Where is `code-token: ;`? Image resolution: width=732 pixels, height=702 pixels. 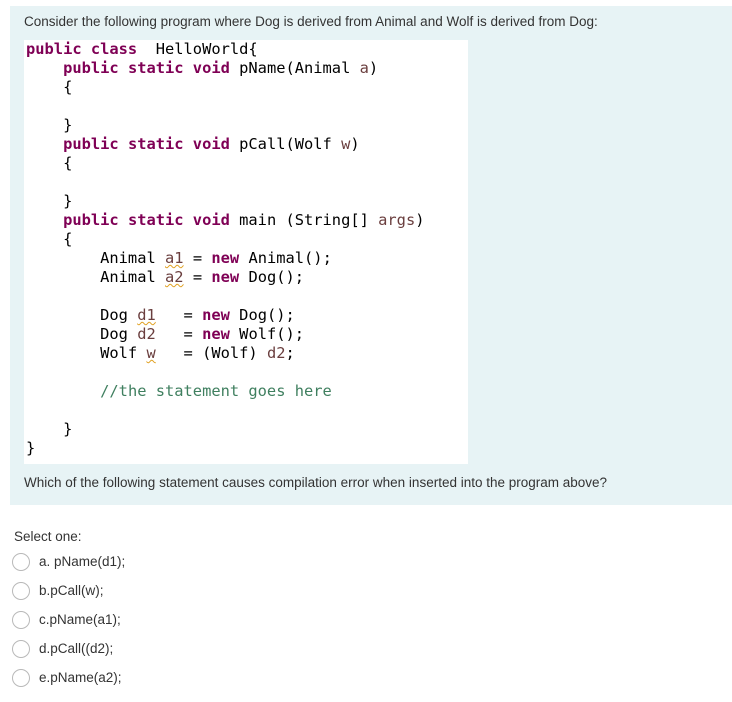 code-token: ; is located at coordinates (290, 353).